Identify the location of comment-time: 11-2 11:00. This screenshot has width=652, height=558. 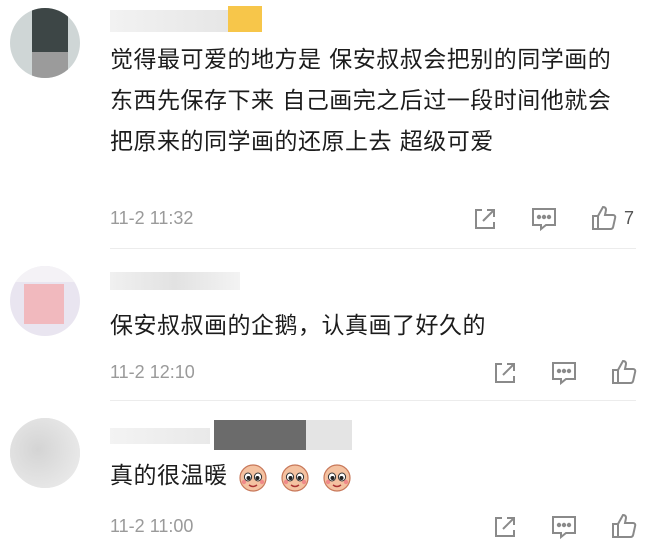
(152, 526).